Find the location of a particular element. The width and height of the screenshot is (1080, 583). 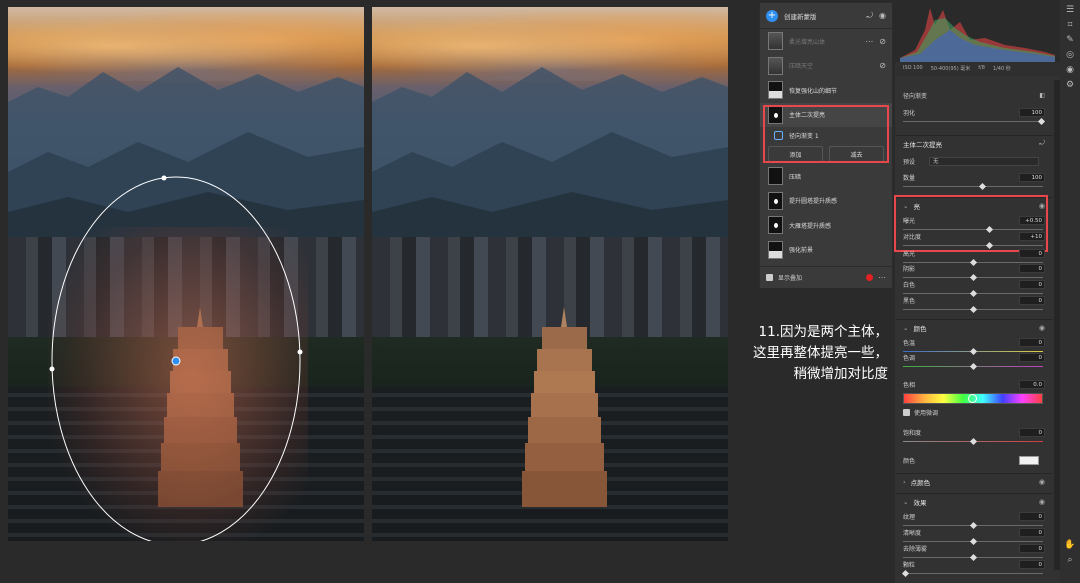

hue-row: 色相 0.0 is located at coordinates (974, 384).